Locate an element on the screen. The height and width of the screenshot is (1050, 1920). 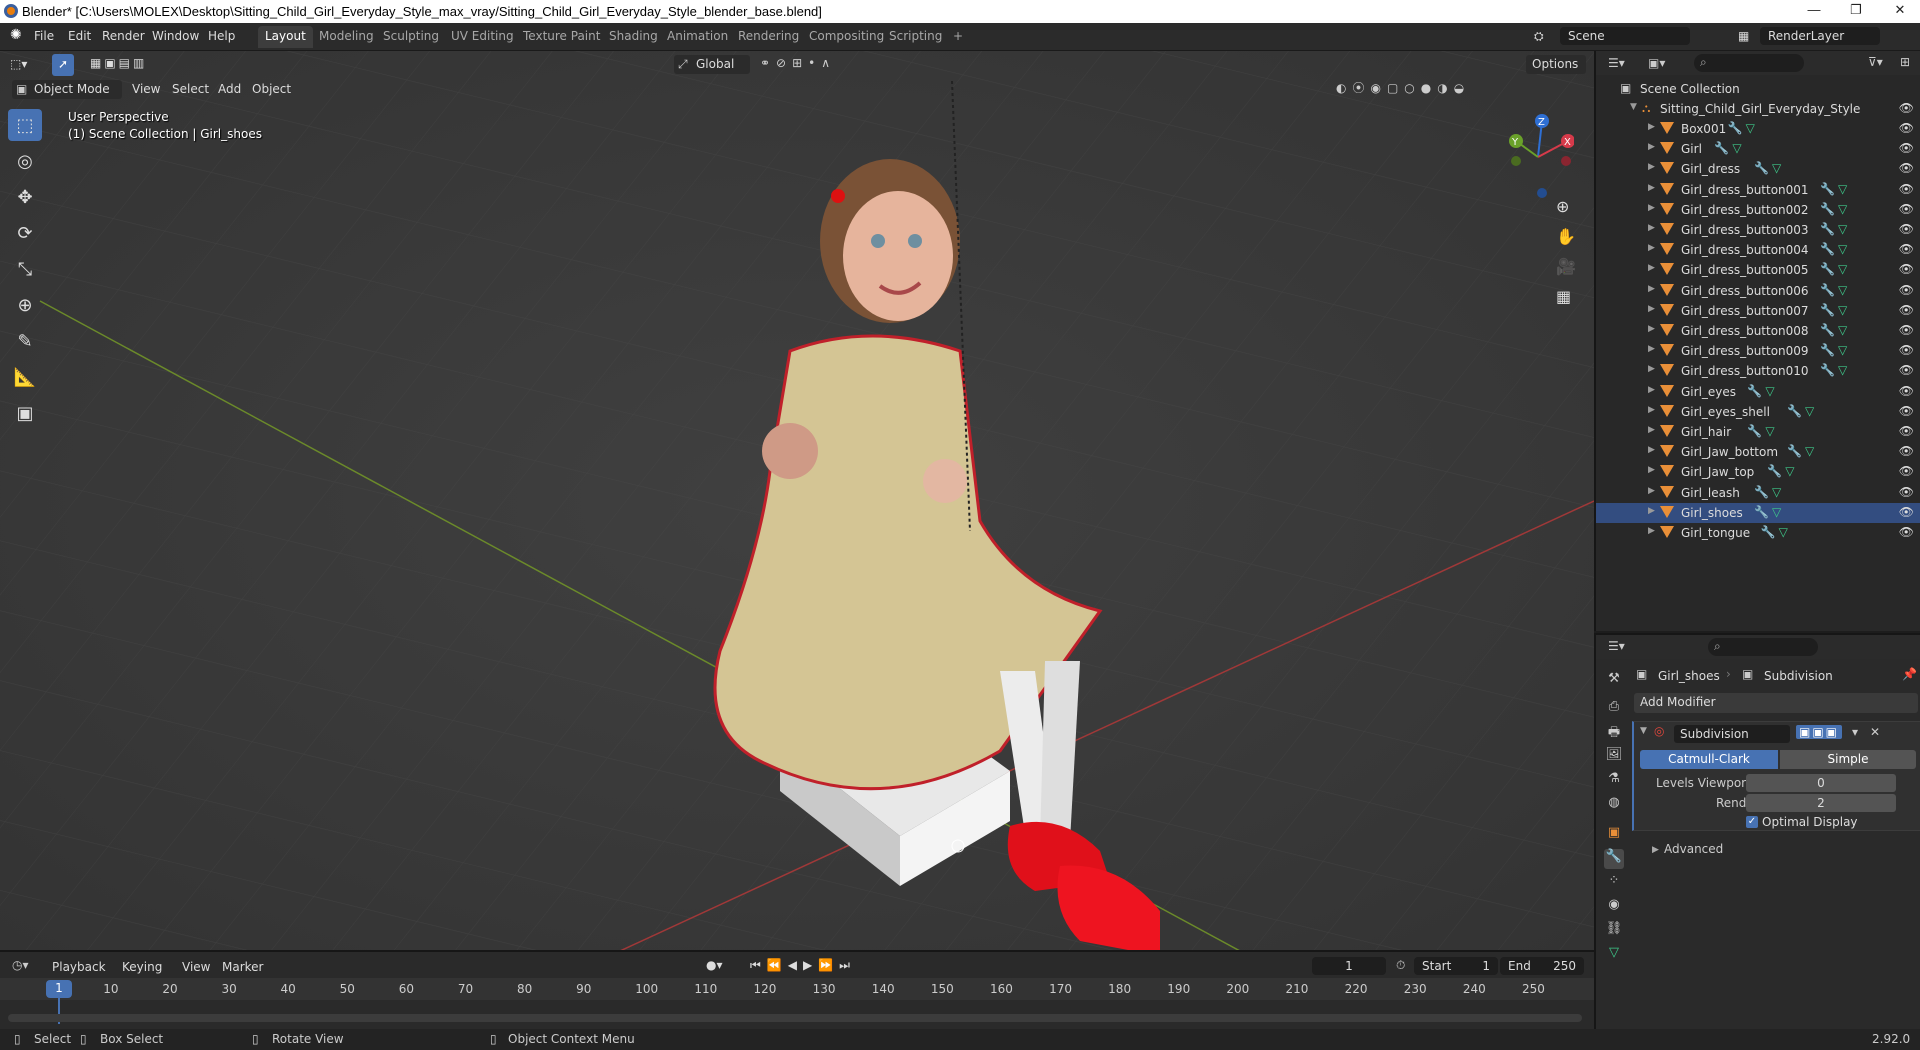
add-workspace-button: + is located at coordinates (958, 37).